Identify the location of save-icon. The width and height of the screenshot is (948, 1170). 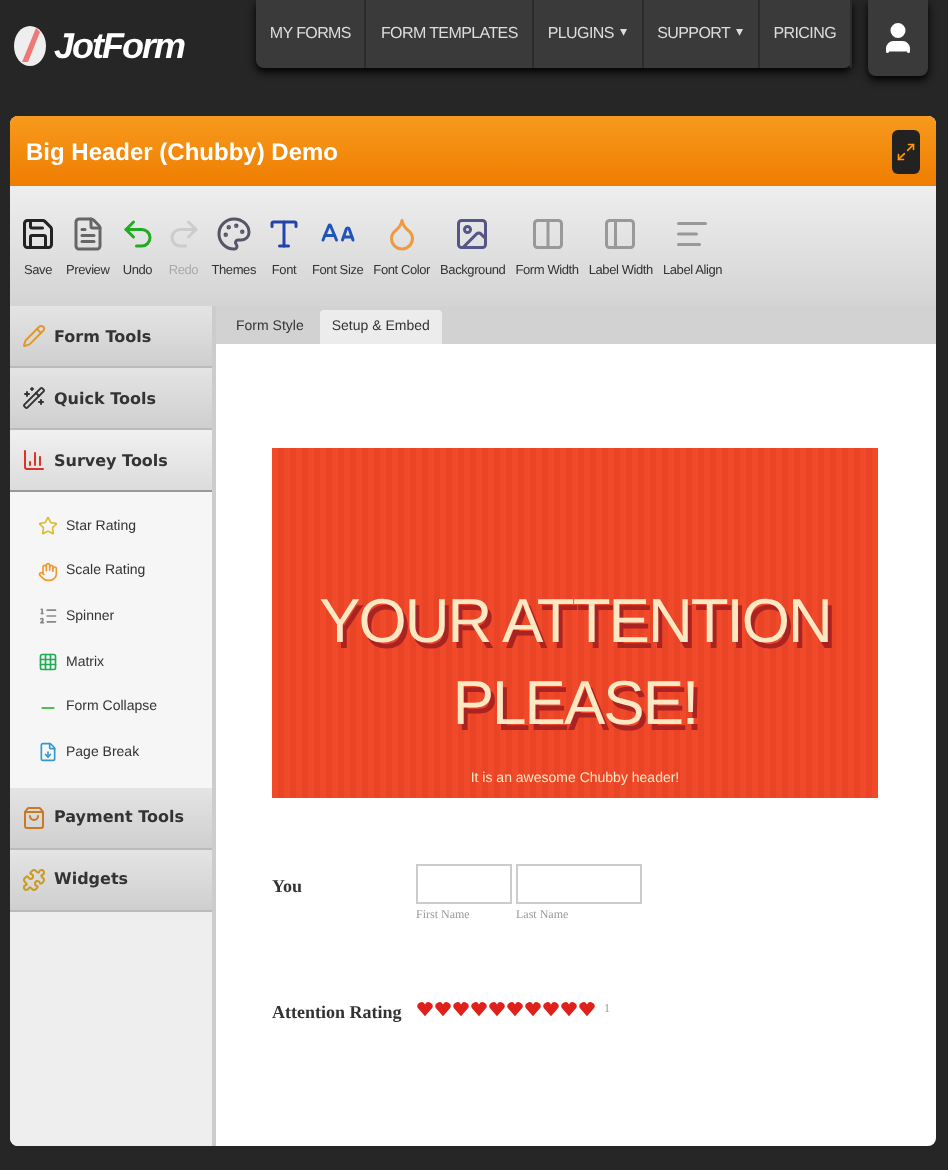
(38, 233).